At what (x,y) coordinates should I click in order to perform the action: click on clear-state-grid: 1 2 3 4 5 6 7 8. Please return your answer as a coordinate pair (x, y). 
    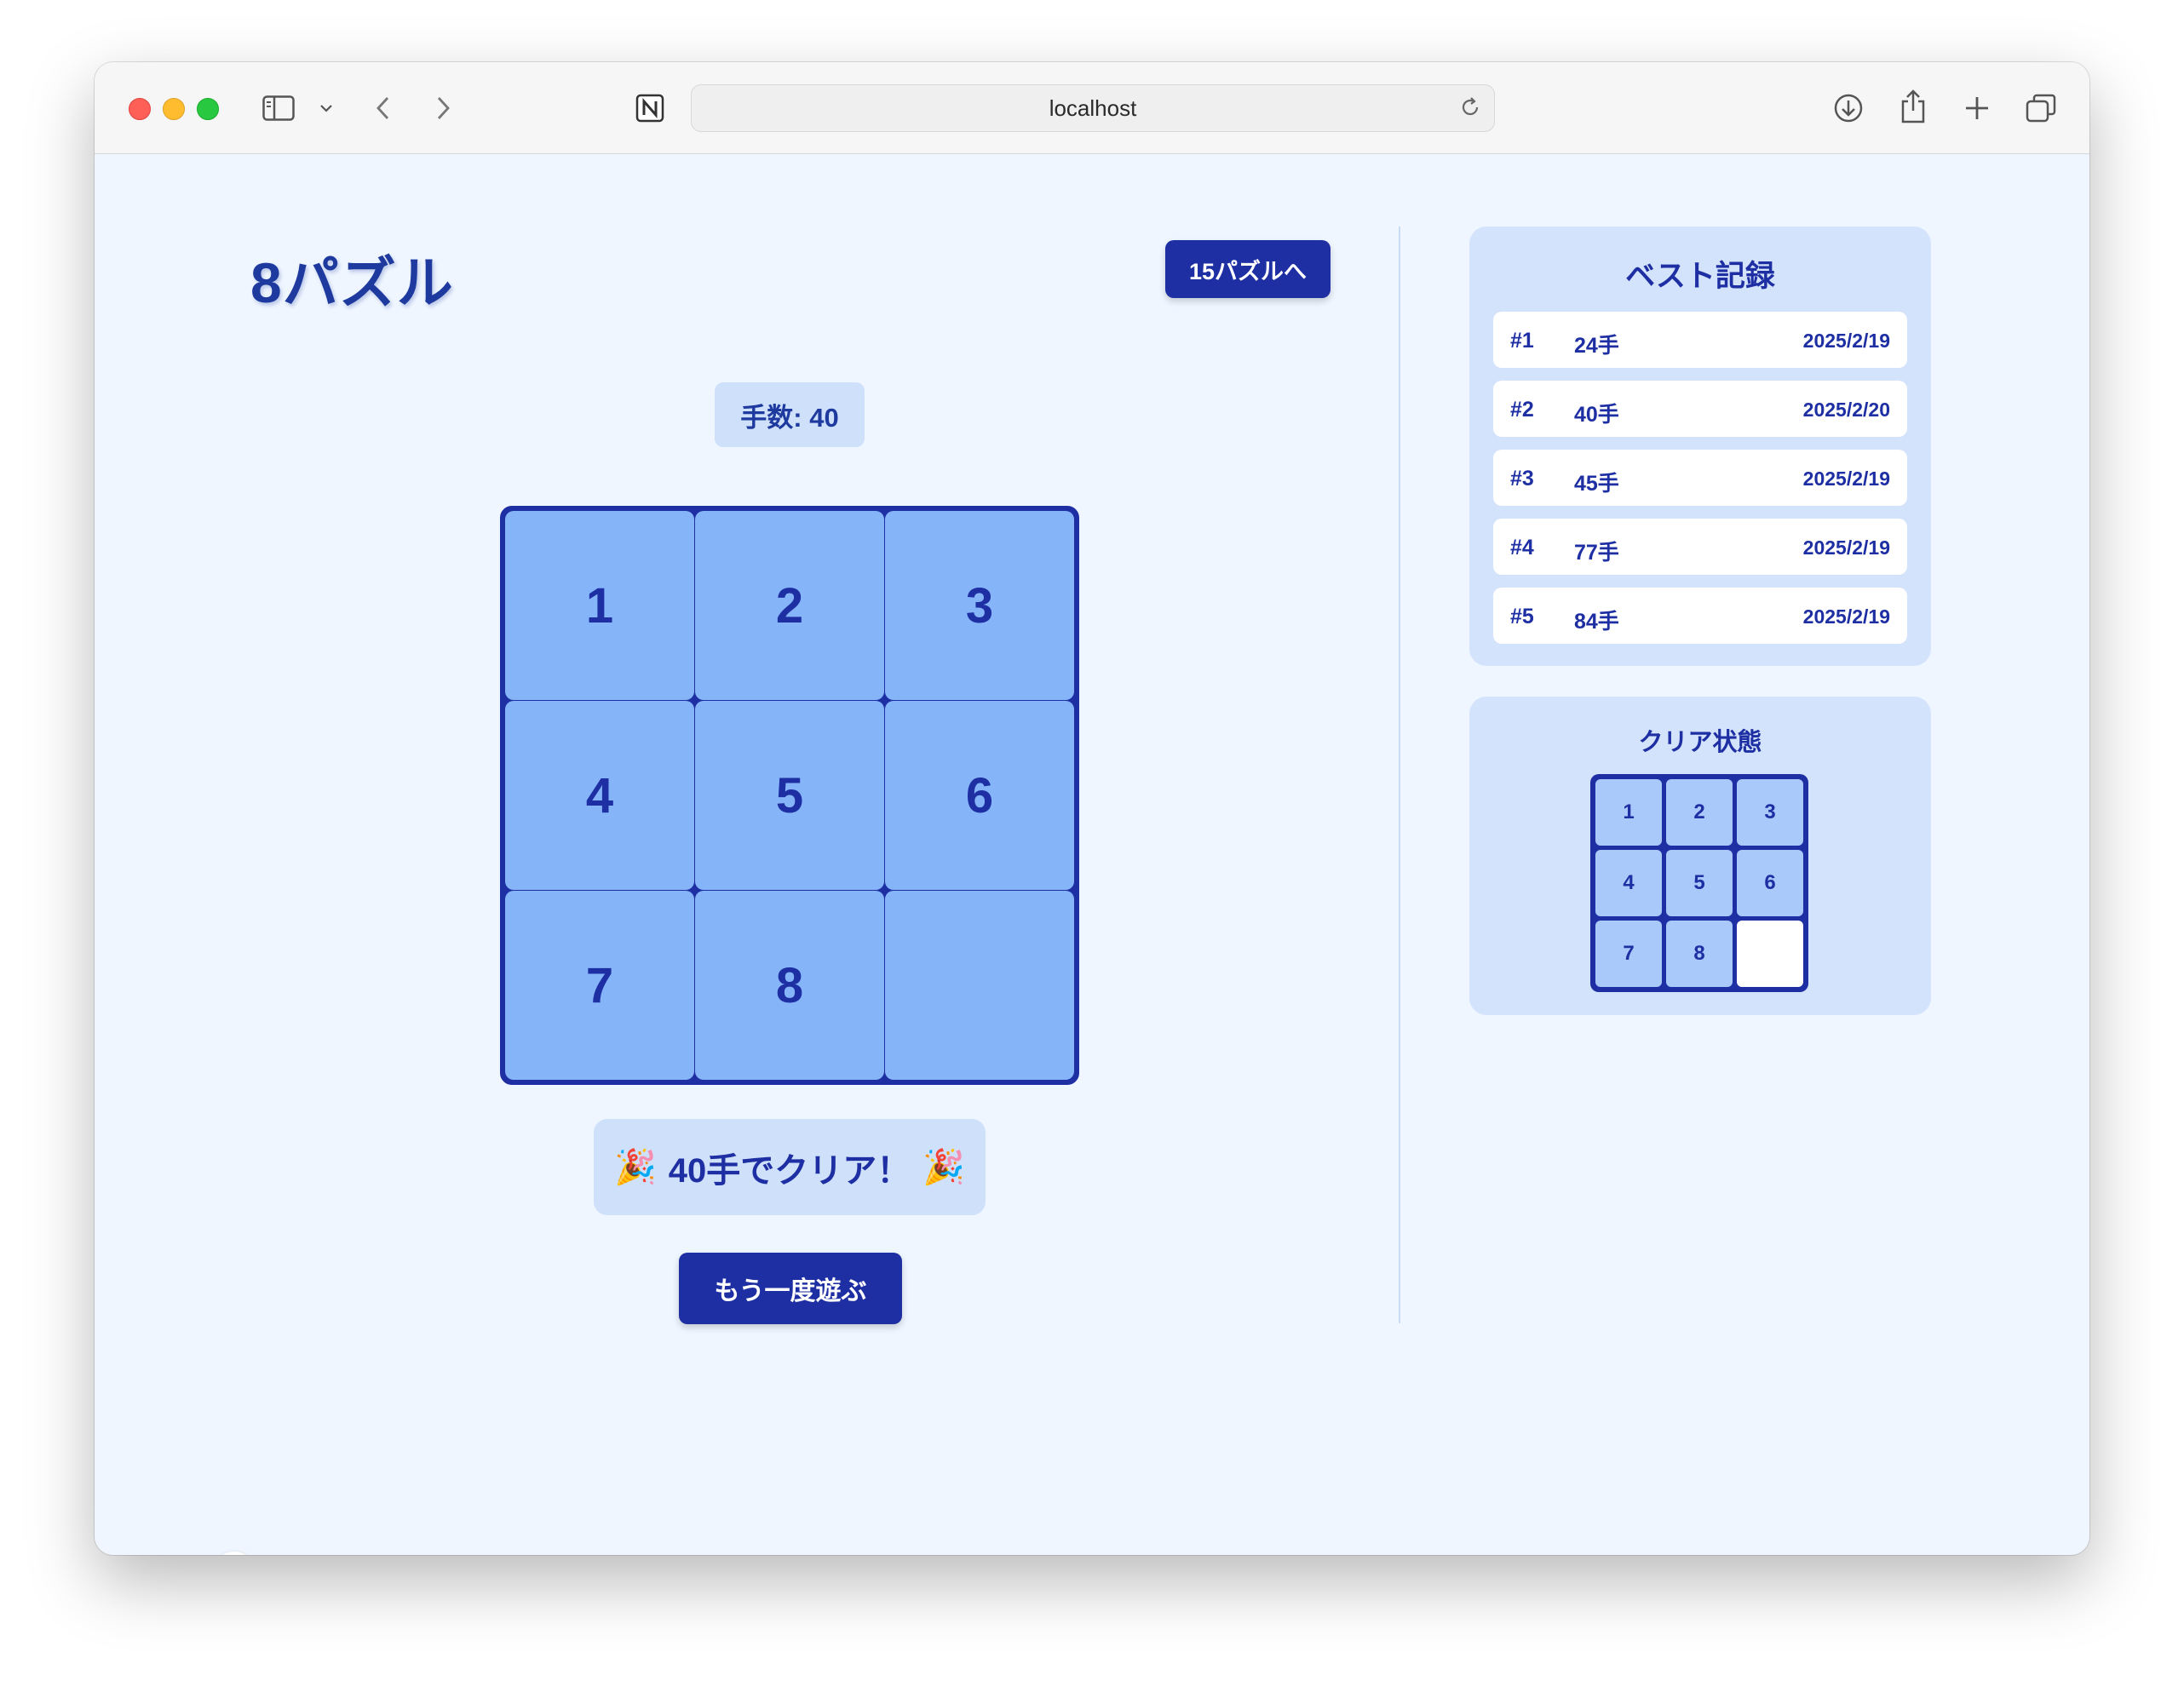
    Looking at the image, I should click on (1699, 883).